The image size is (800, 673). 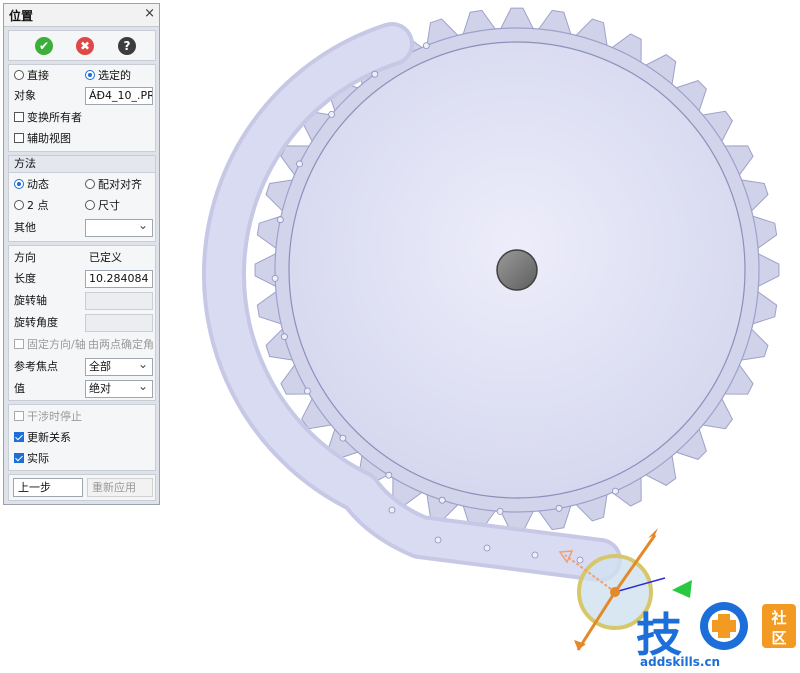 What do you see at coordinates (119, 96) in the screenshot?
I see `object-field: ÁÐ4_10_.PRT` at bounding box center [119, 96].